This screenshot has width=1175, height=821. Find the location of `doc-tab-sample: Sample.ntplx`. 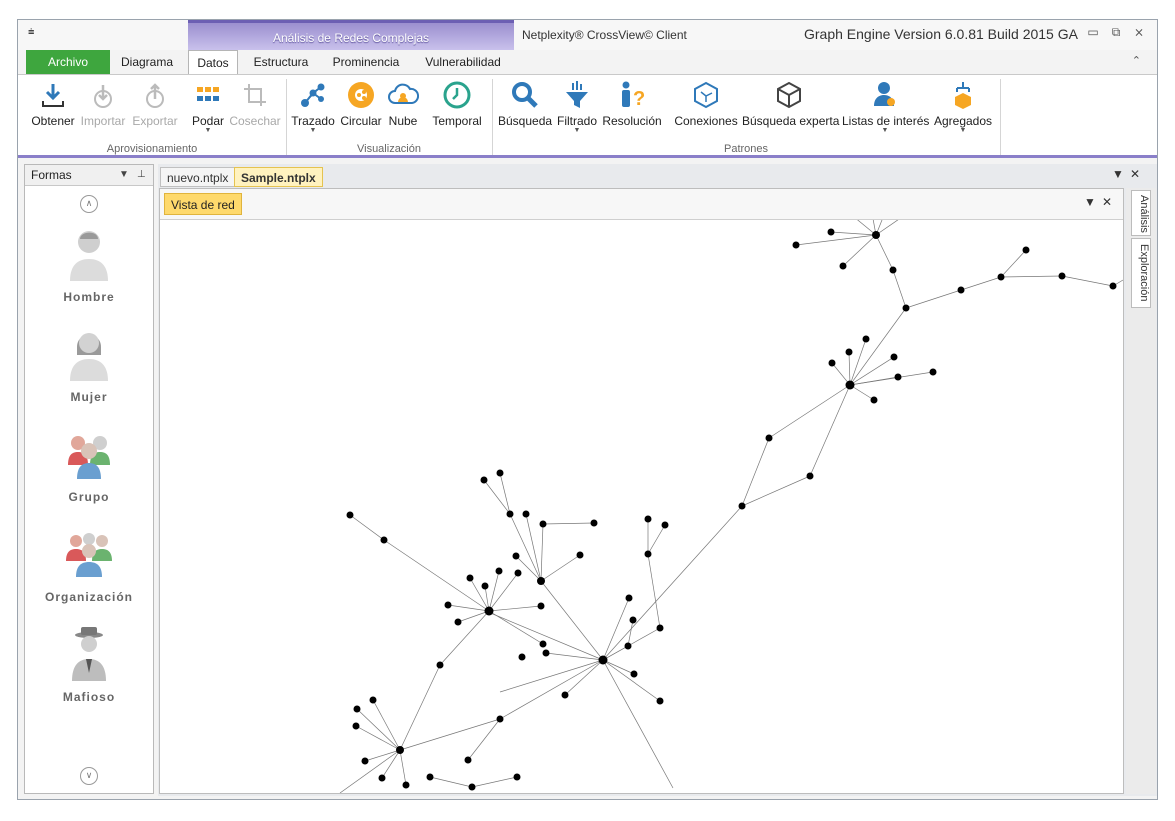

doc-tab-sample: Sample.ntplx is located at coordinates (278, 177).